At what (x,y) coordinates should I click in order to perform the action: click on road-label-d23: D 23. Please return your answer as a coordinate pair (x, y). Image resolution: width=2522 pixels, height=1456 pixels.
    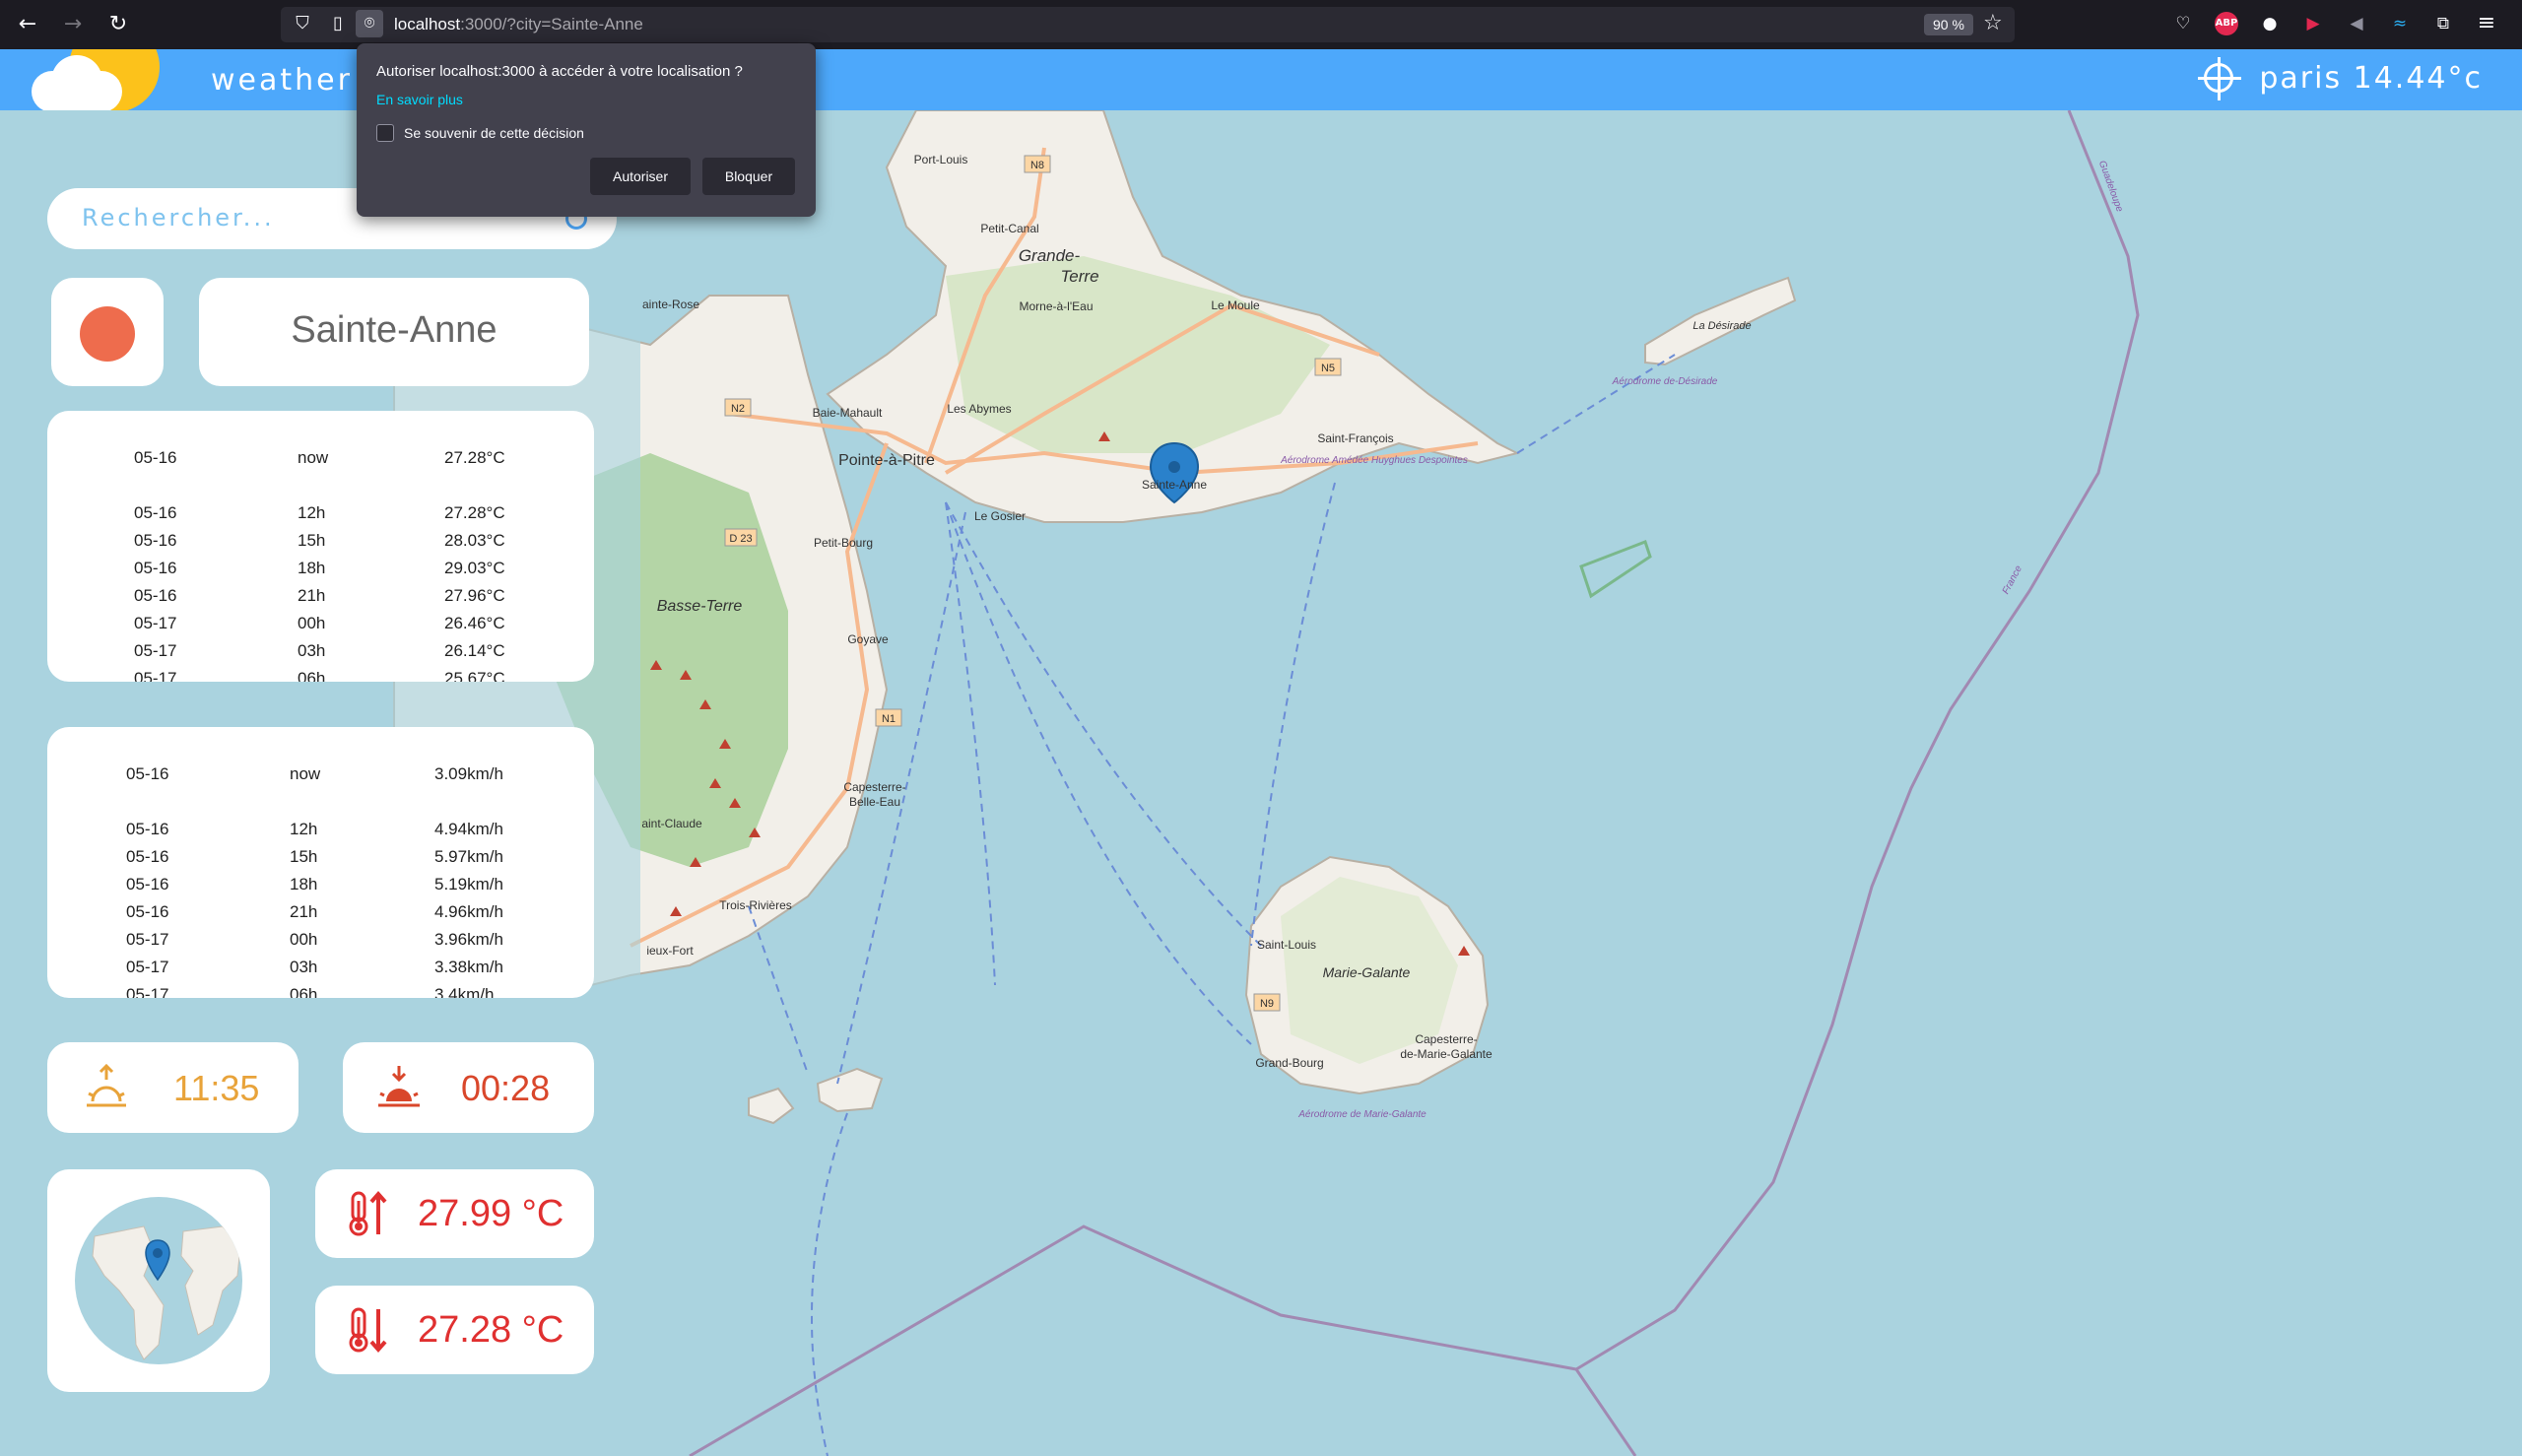
    Looking at the image, I should click on (740, 539).